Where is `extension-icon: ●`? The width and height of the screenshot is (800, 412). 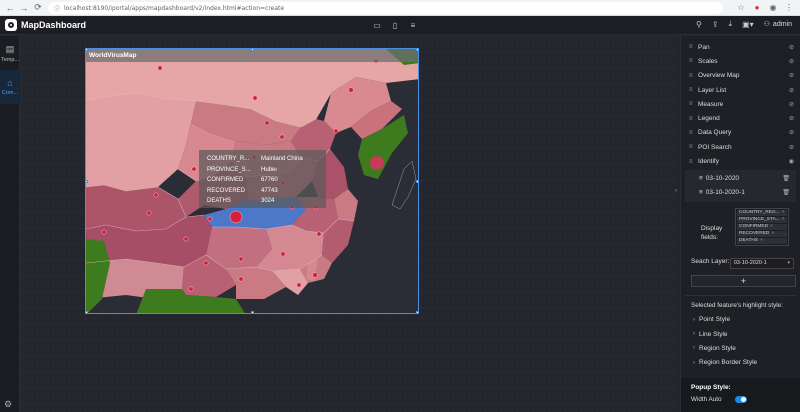 extension-icon: ● is located at coordinates (757, 7).